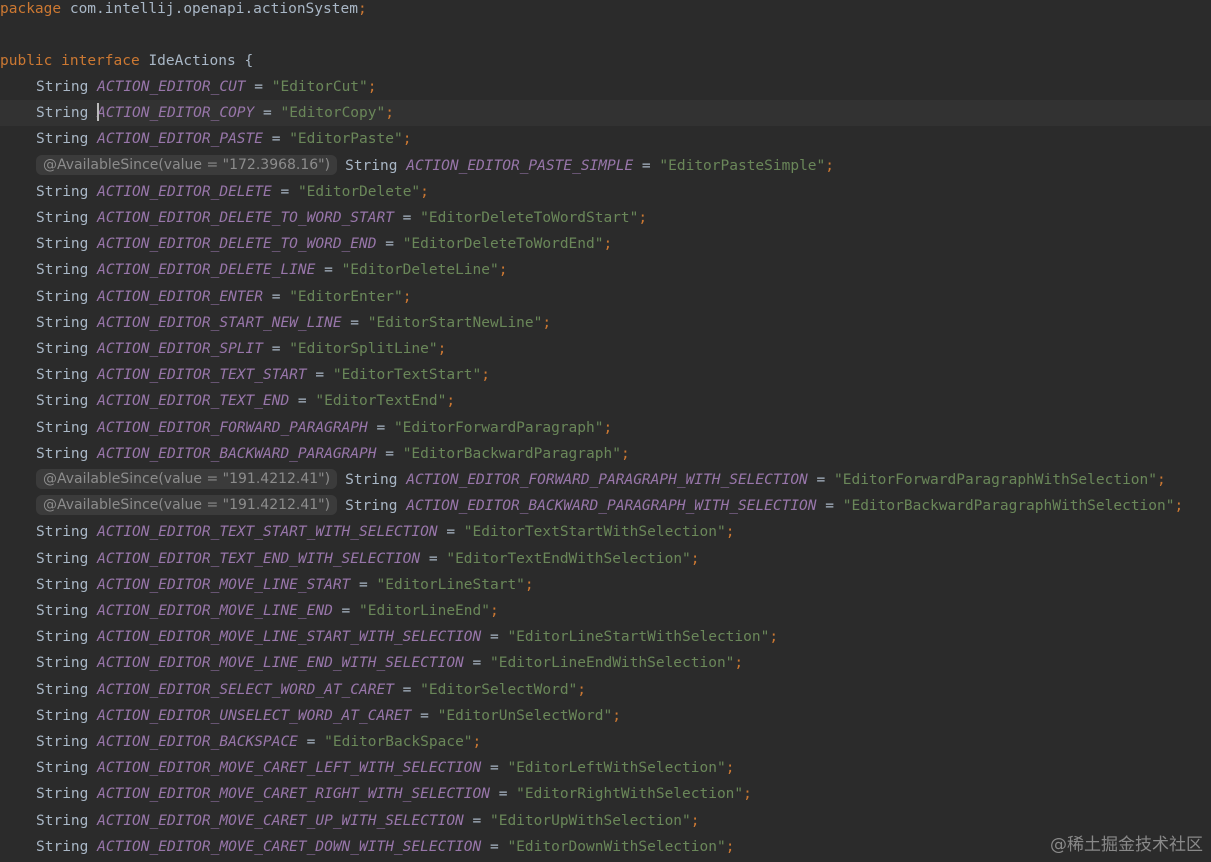 The width and height of the screenshot is (1211, 862). I want to click on hint-version: "172.3968.16", so click(273, 164).